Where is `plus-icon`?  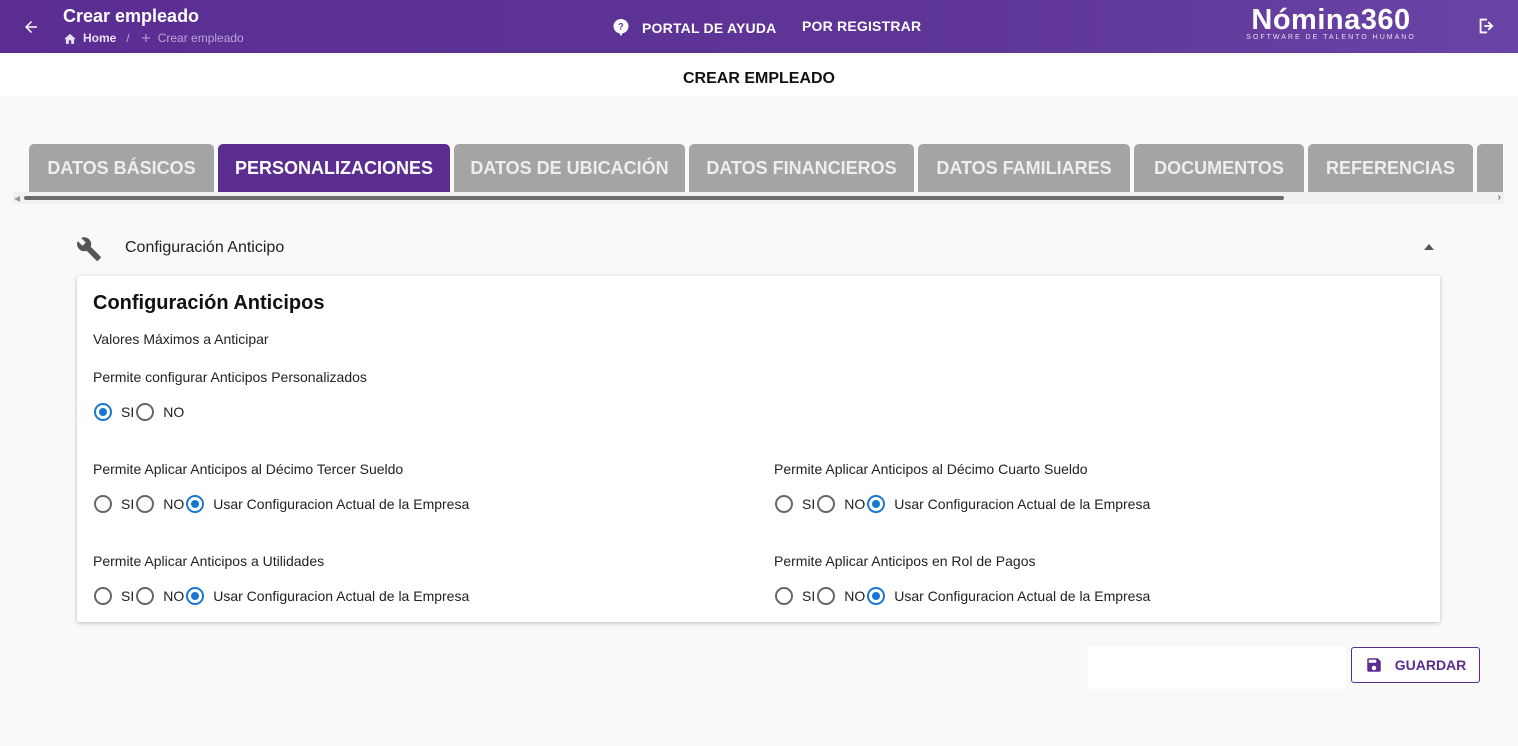
plus-icon is located at coordinates (145, 38).